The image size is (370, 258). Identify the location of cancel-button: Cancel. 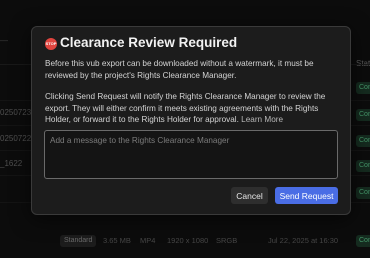
(249, 195).